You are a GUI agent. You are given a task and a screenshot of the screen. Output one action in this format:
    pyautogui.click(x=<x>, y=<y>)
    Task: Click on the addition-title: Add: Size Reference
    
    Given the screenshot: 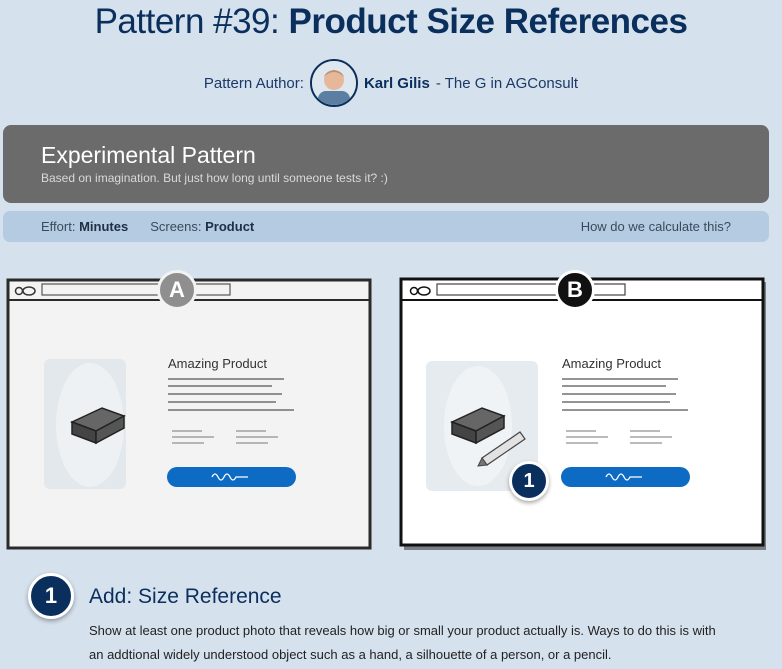 What is the action you would take?
    pyautogui.click(x=185, y=596)
    